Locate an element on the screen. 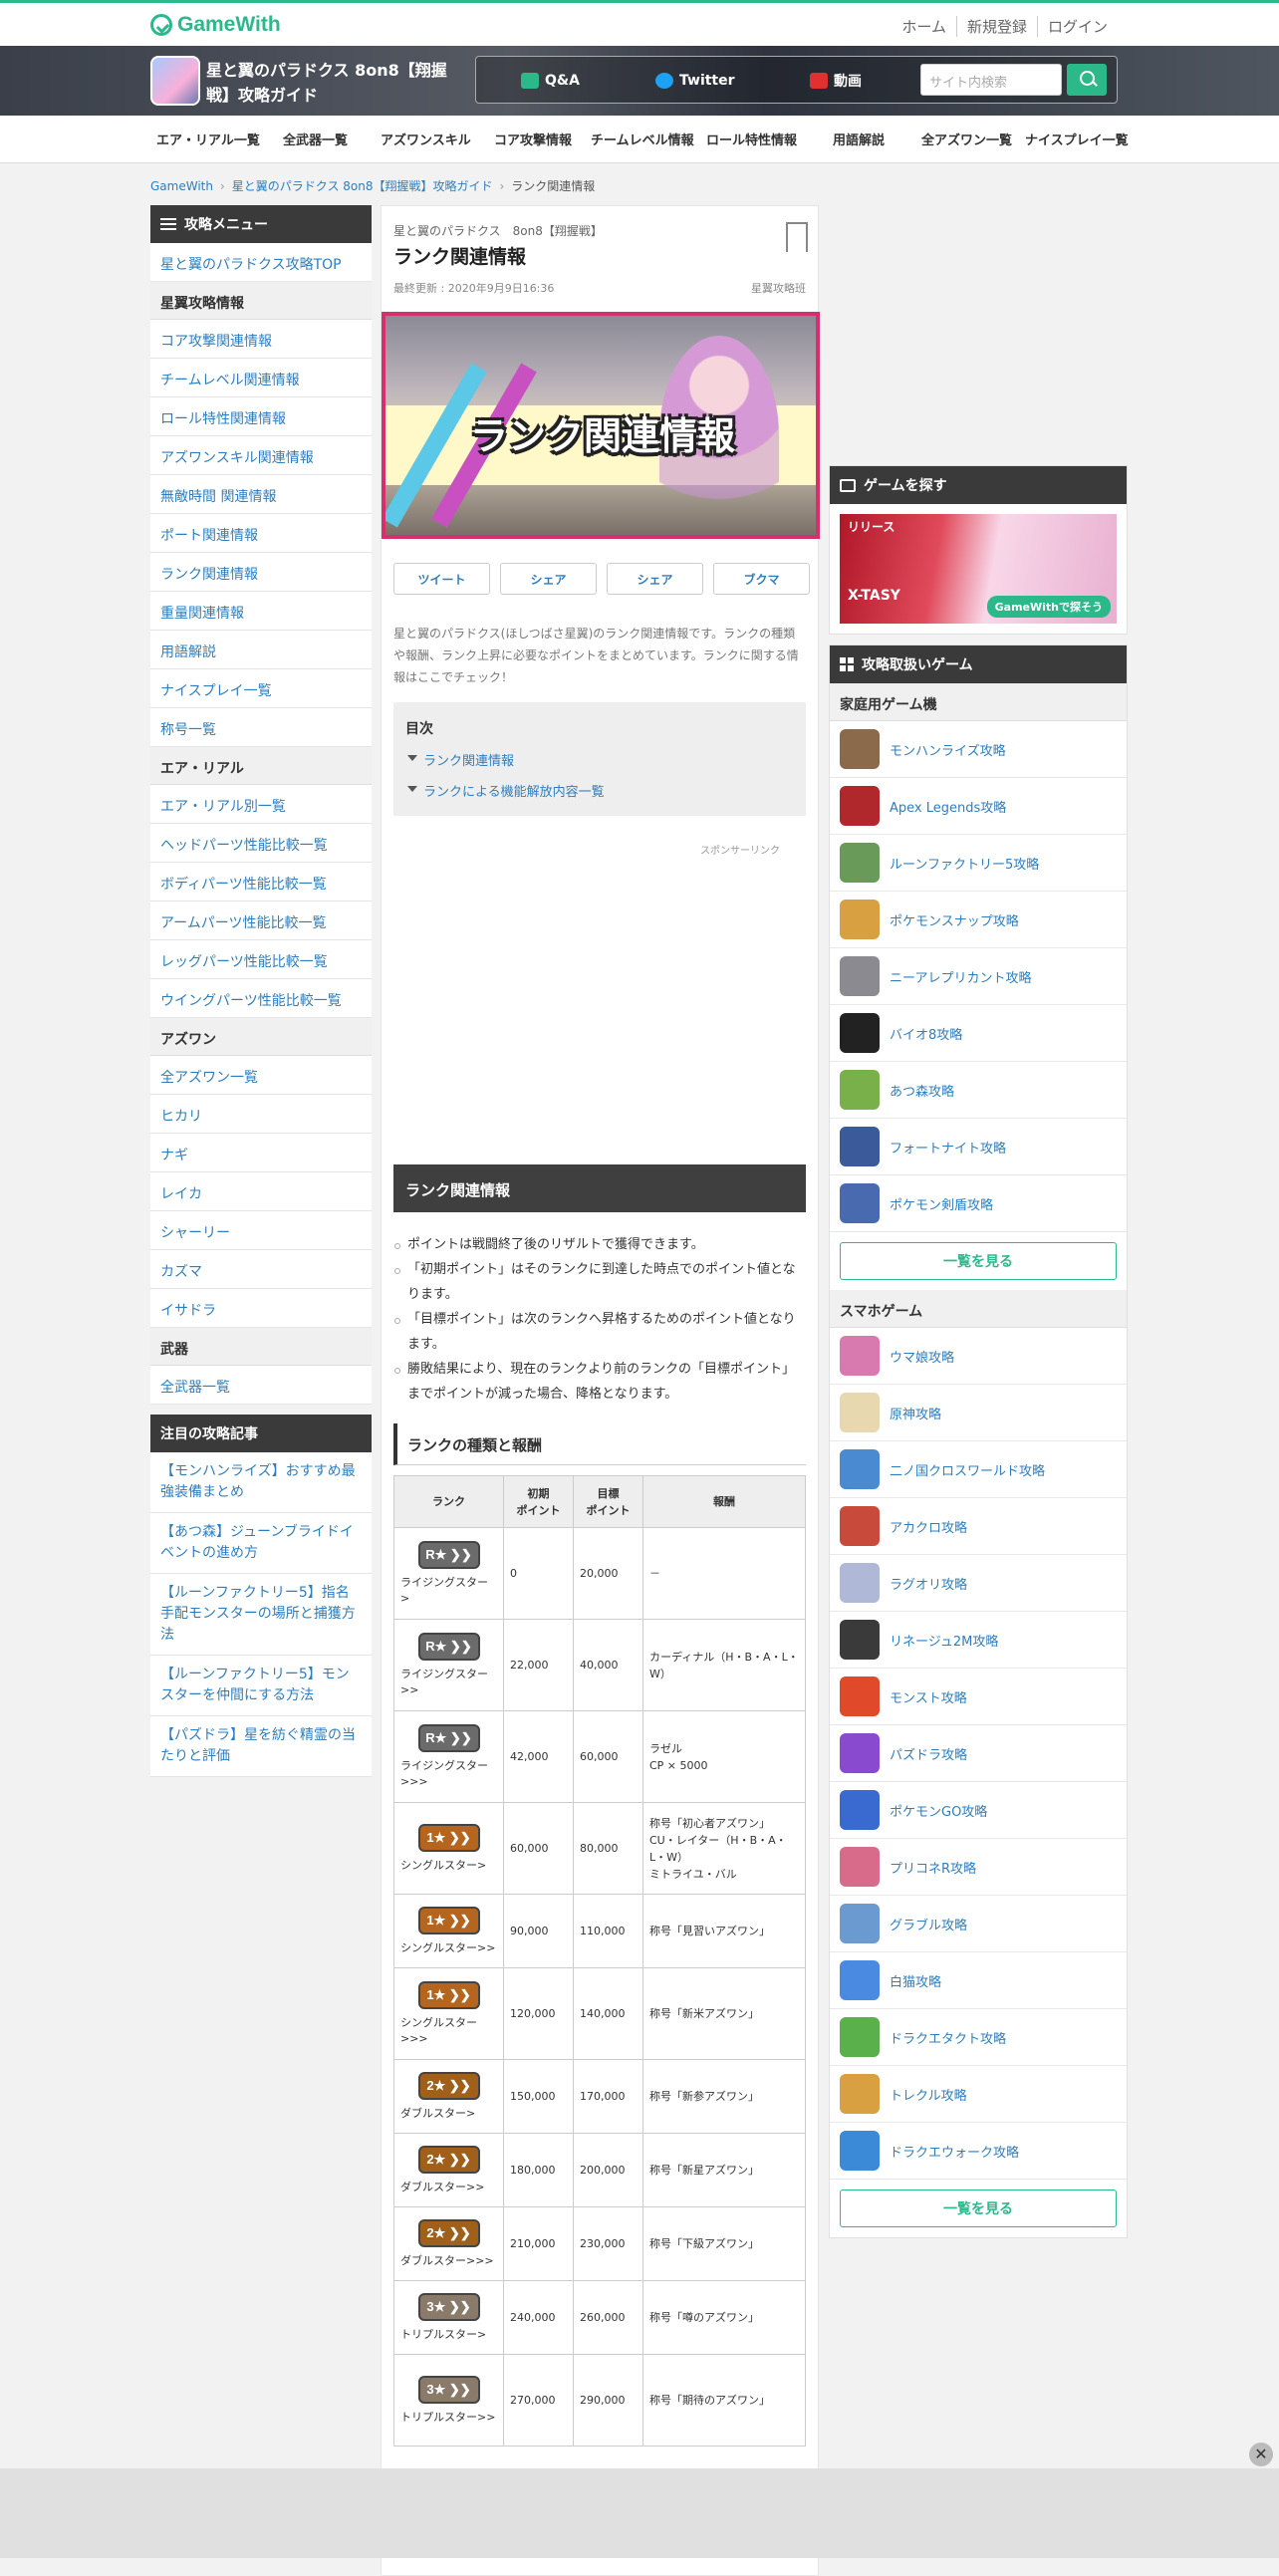  goal-points: 260,000 is located at coordinates (608, 2317).